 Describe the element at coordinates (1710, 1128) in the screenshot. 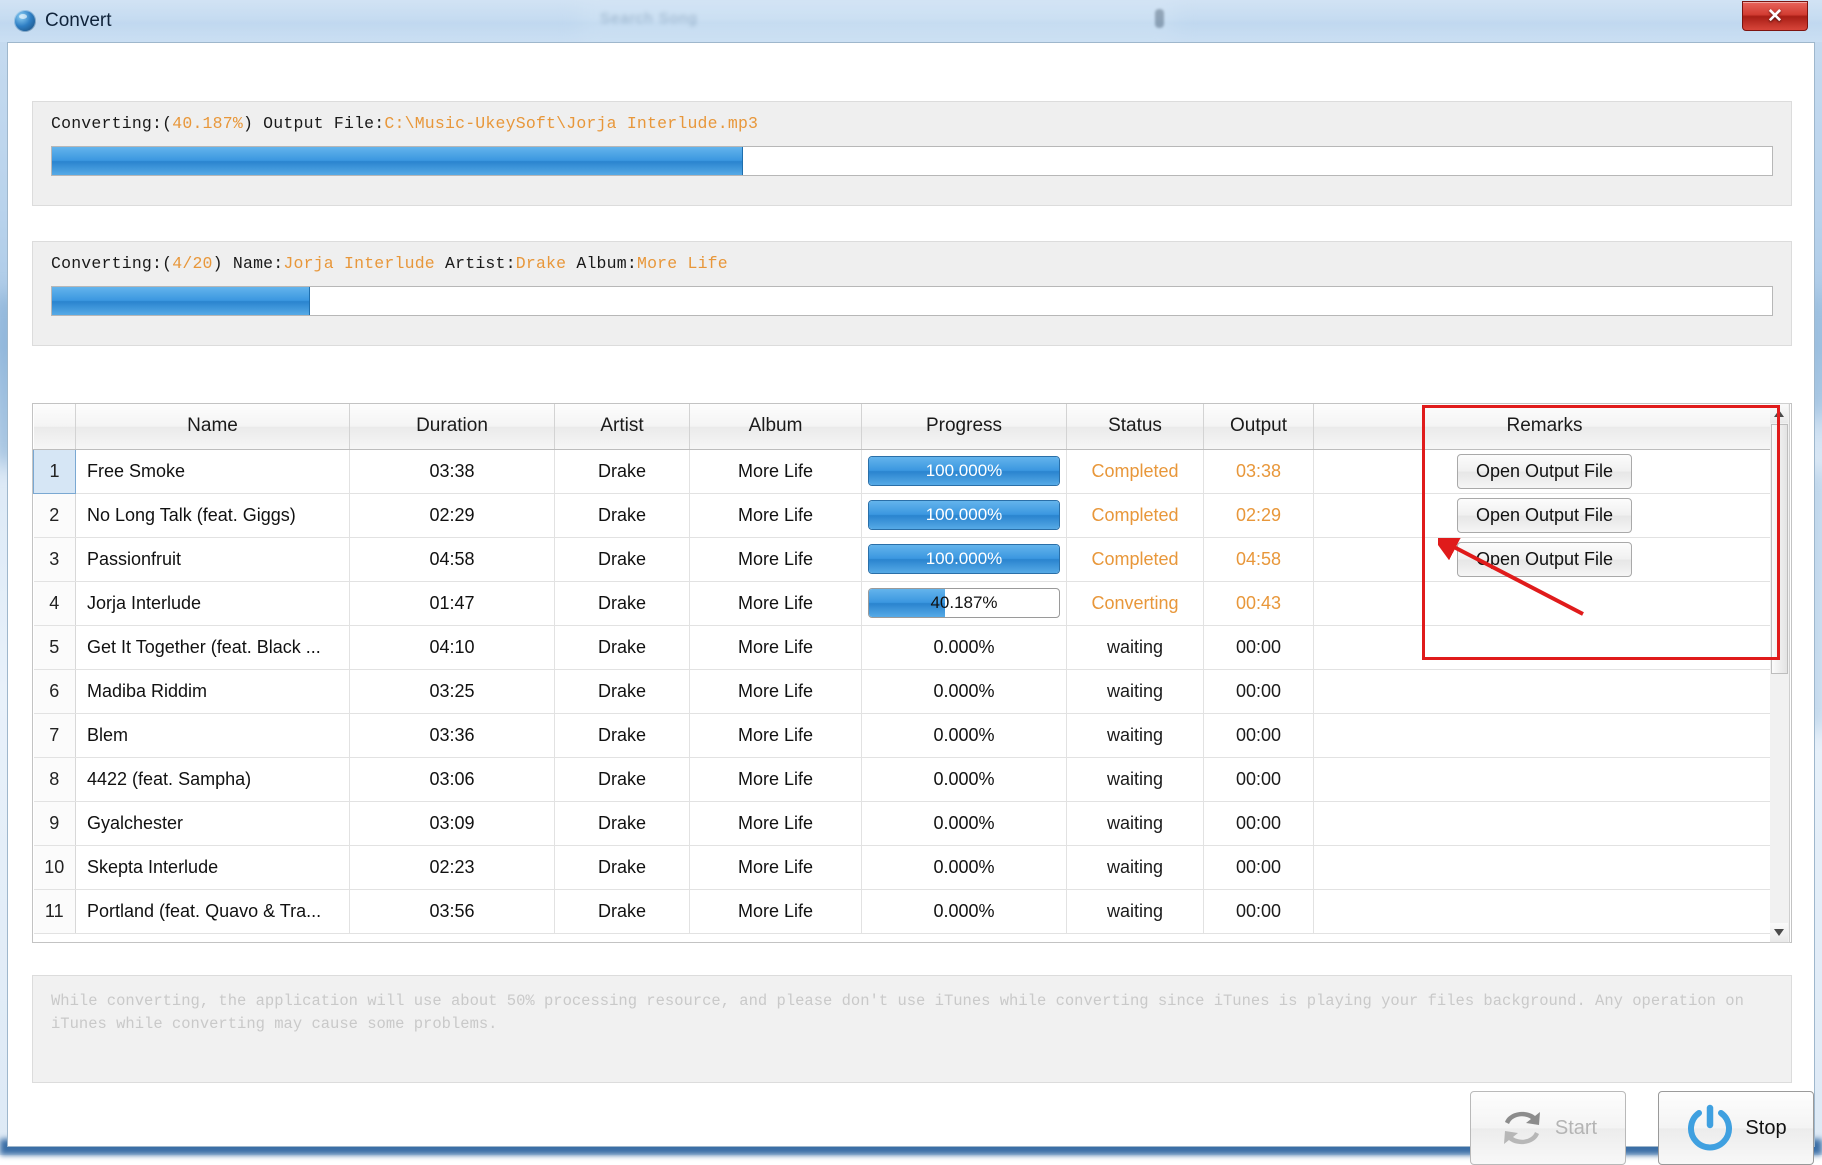

I see `power-icon` at that location.